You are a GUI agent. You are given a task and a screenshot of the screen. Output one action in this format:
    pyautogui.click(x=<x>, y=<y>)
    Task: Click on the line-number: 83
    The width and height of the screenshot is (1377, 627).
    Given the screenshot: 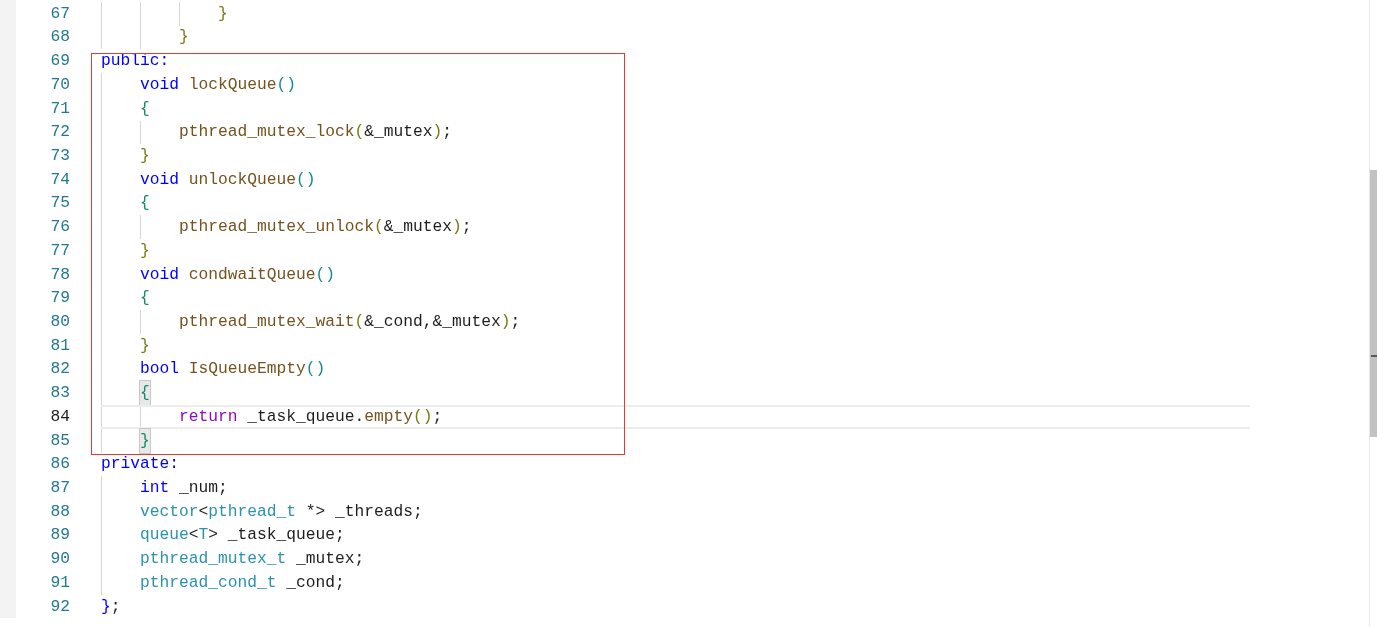 What is the action you would take?
    pyautogui.click(x=59, y=393)
    